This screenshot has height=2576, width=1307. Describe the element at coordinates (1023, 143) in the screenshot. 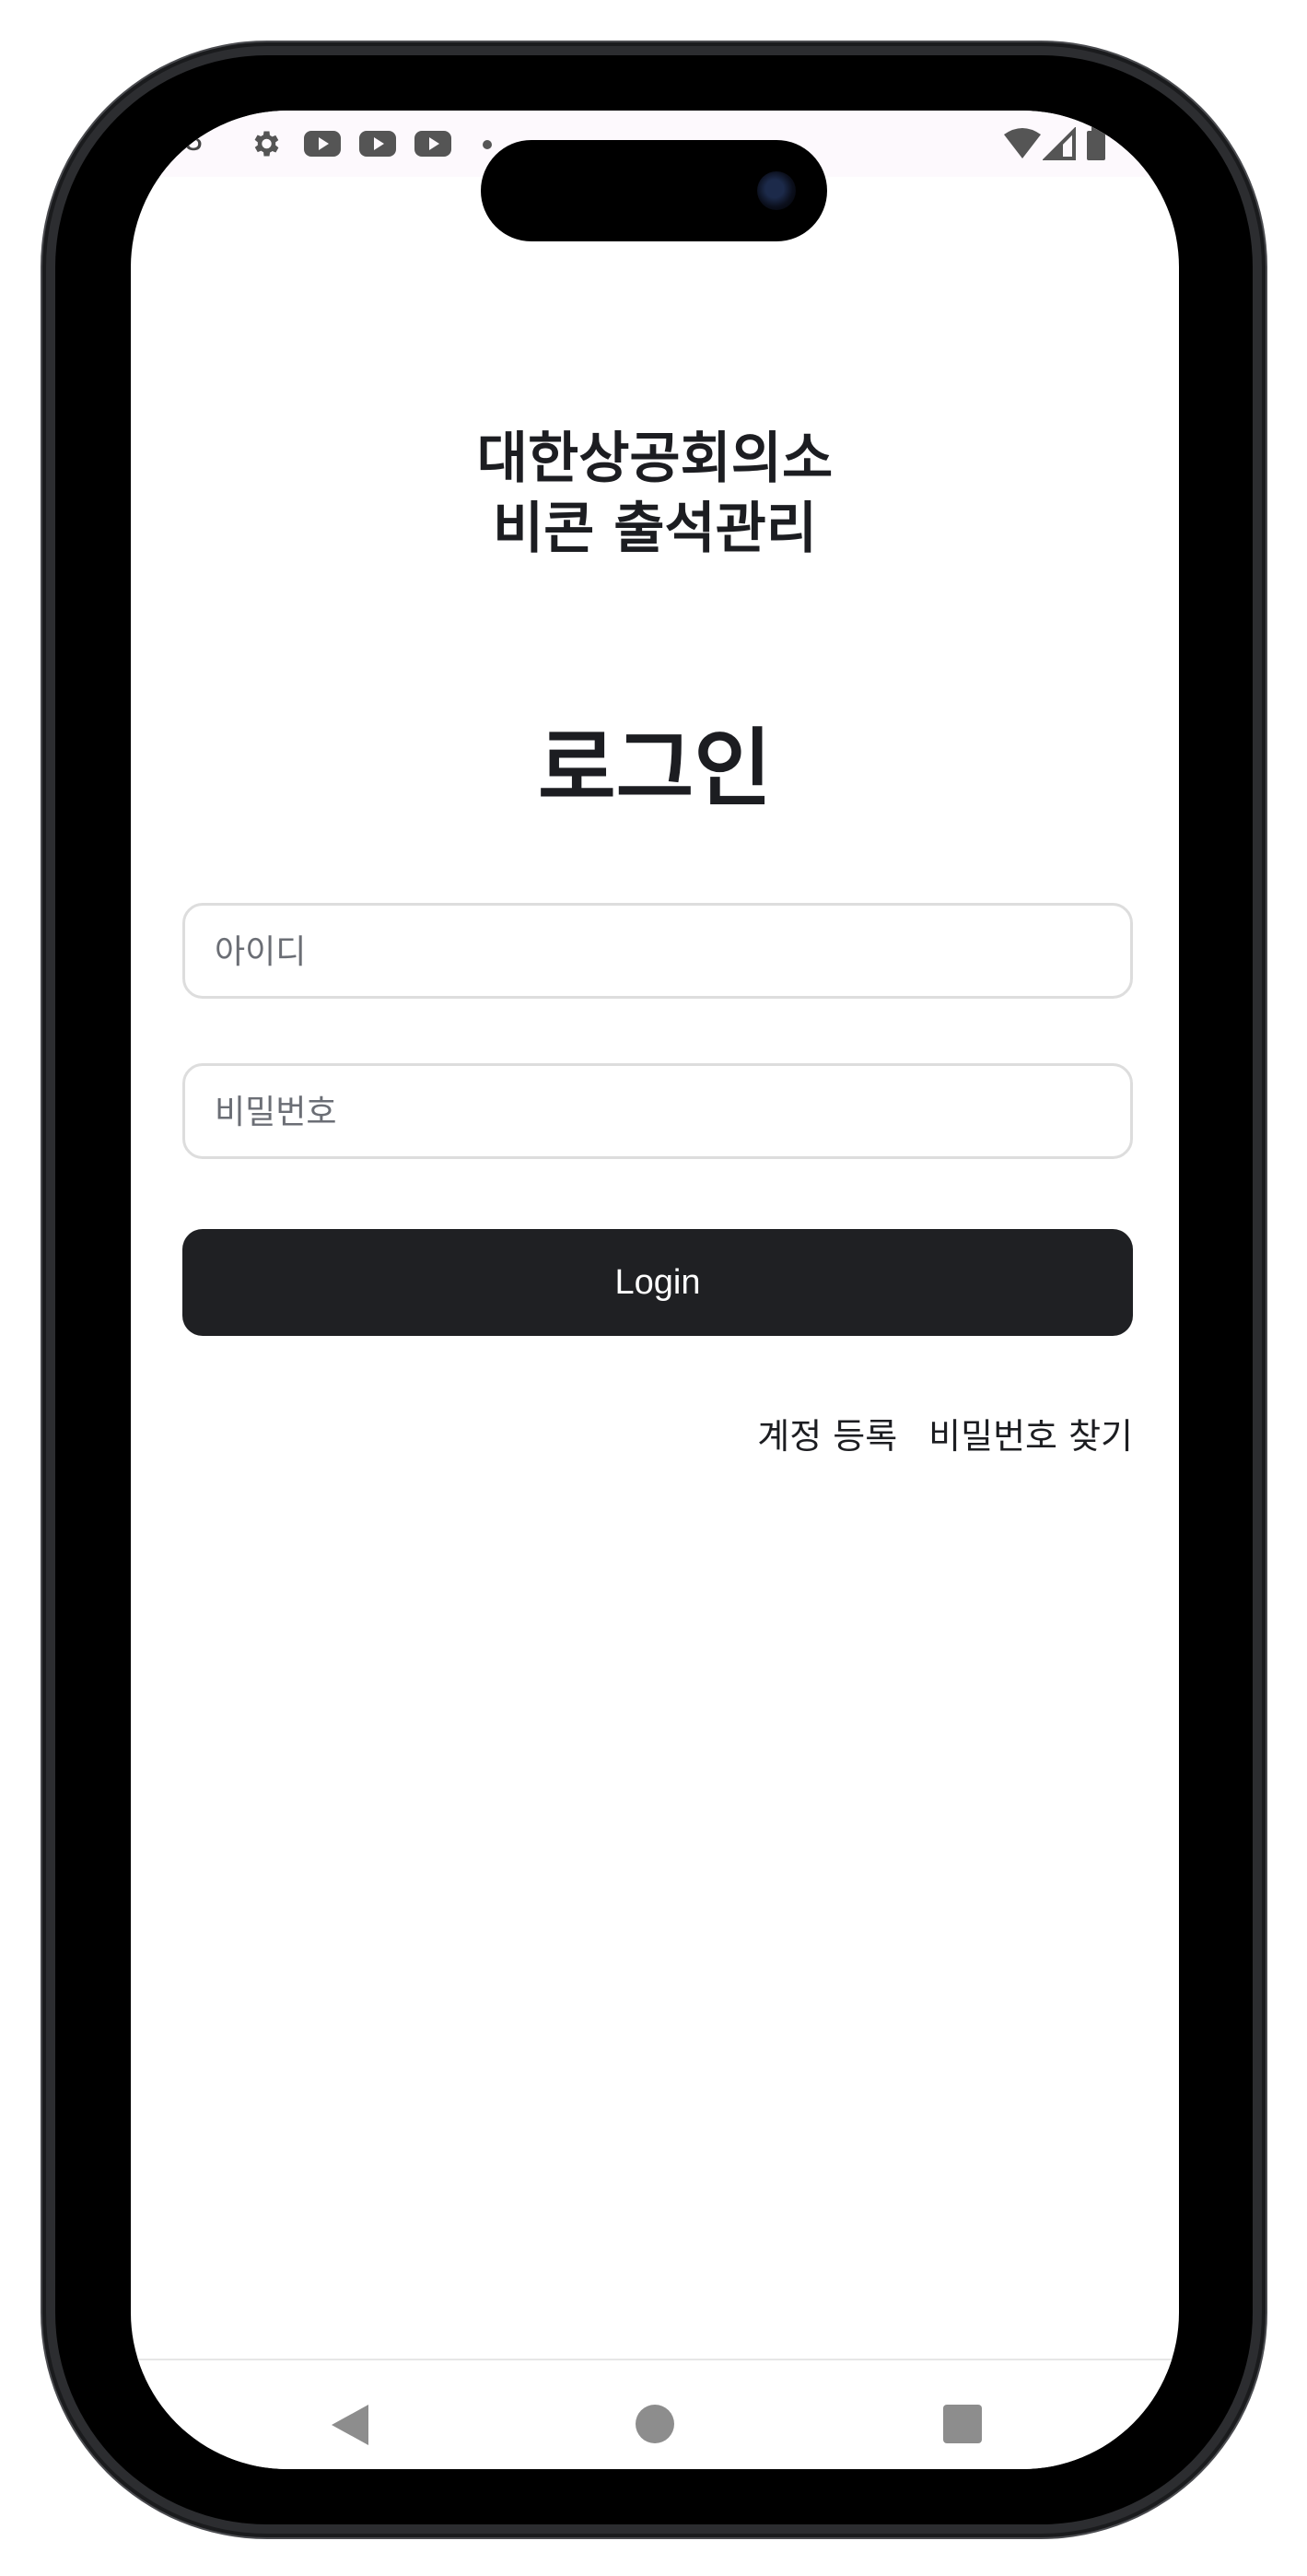

I see `wifi-icon` at that location.